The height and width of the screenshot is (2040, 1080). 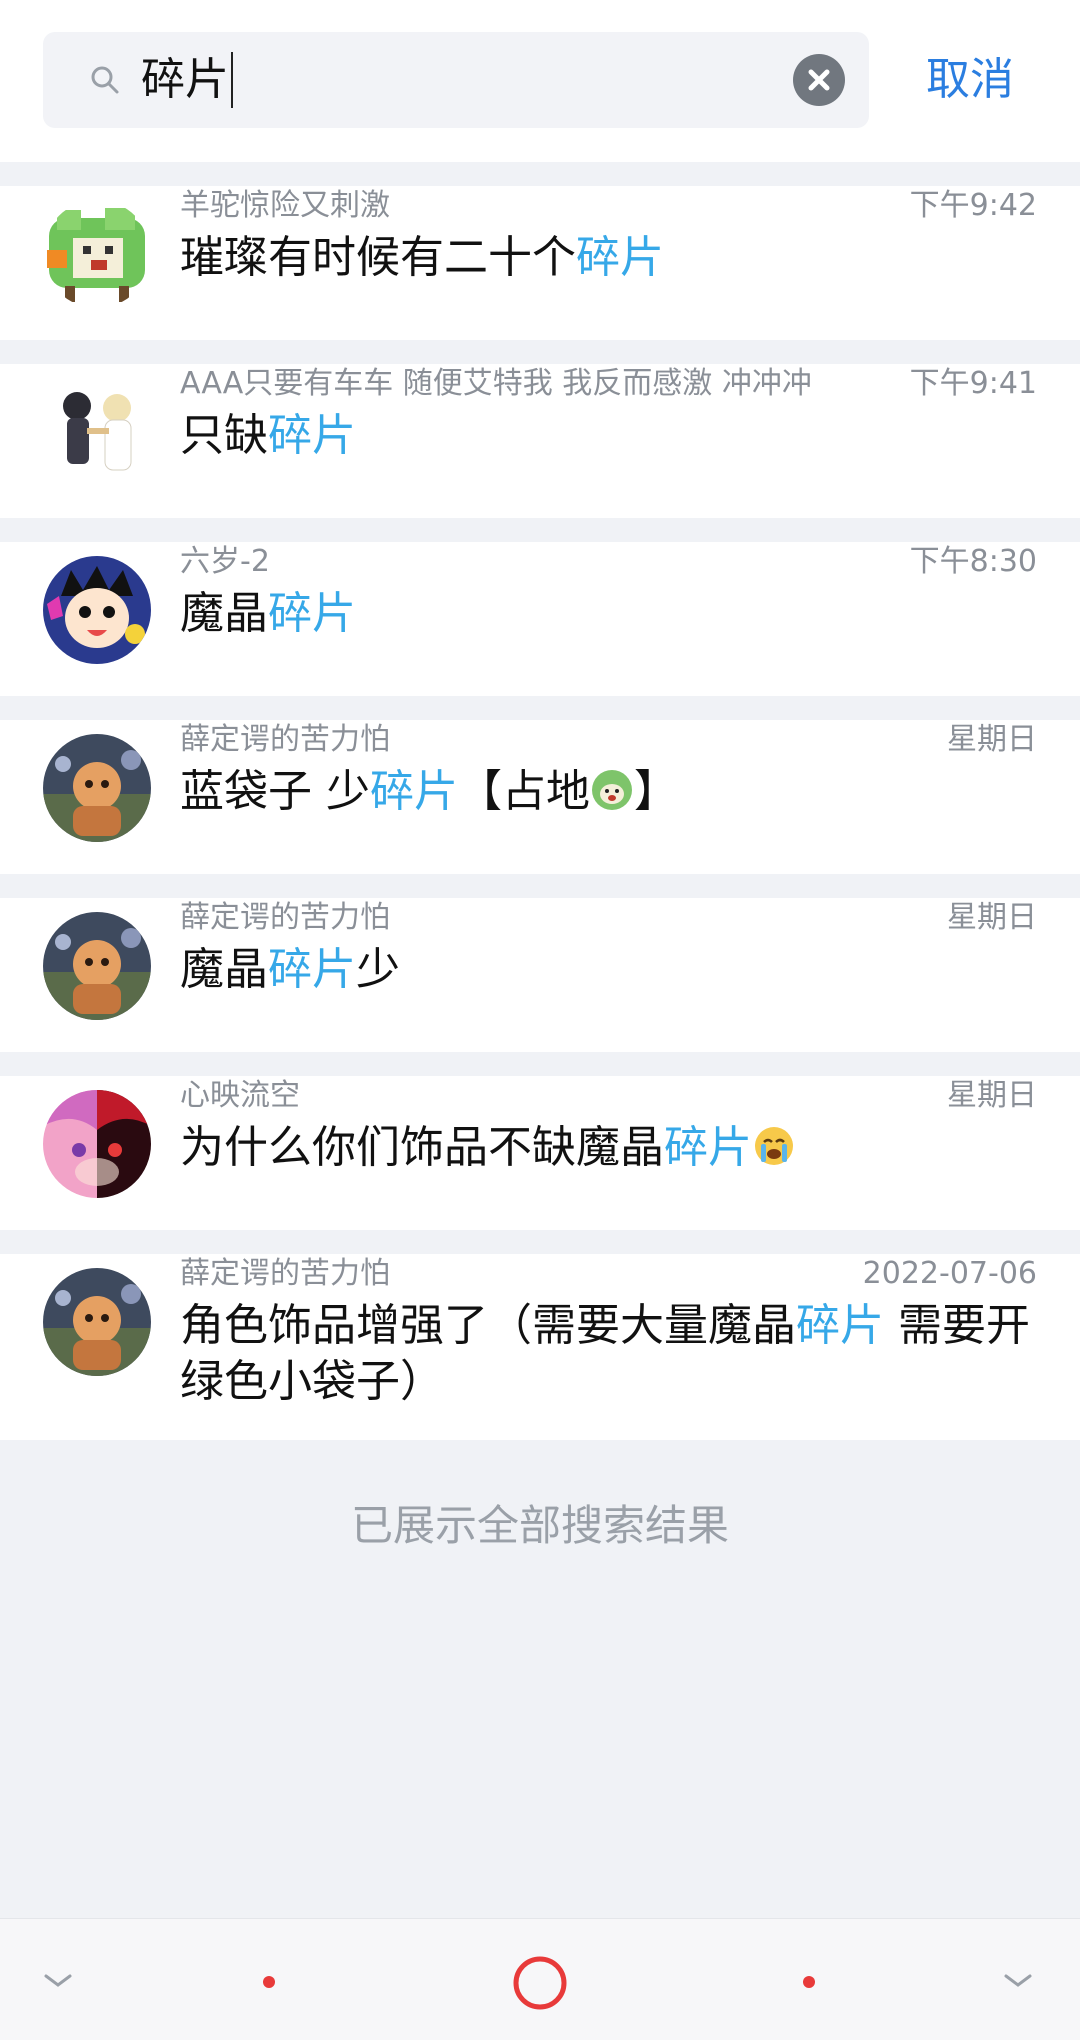 I want to click on message-snippet: 角色饰品增强了（需要大量魔晶碎片 需要开绿色小袋子）, so click(x=605, y=1353).